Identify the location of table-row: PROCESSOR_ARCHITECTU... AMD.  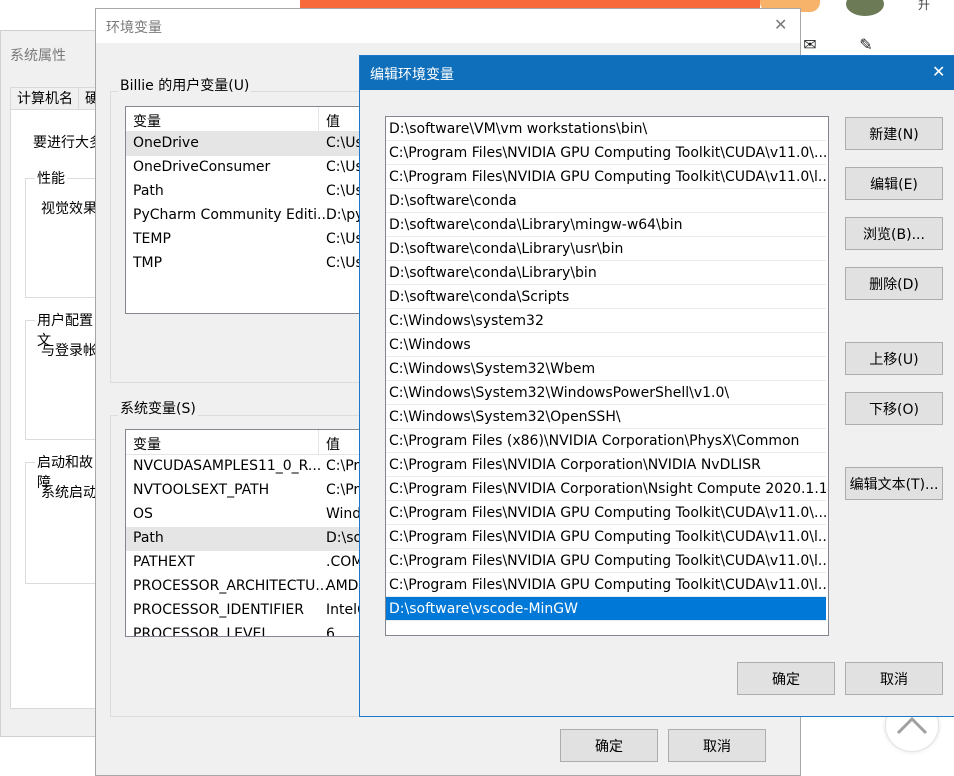
(246, 587).